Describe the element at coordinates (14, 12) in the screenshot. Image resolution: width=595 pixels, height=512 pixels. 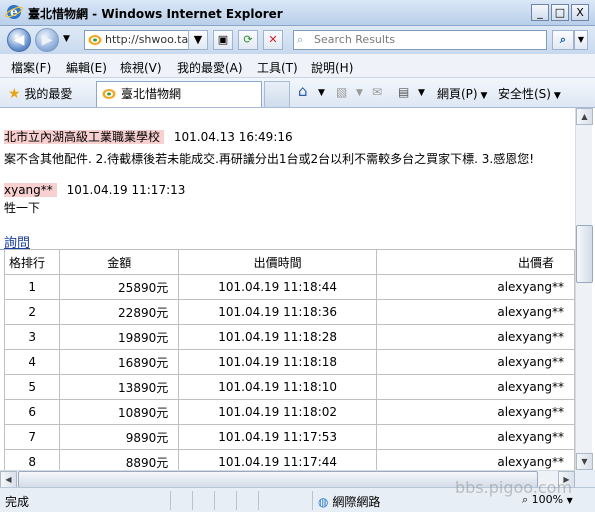
I see `ie-logo-icon: e` at that location.